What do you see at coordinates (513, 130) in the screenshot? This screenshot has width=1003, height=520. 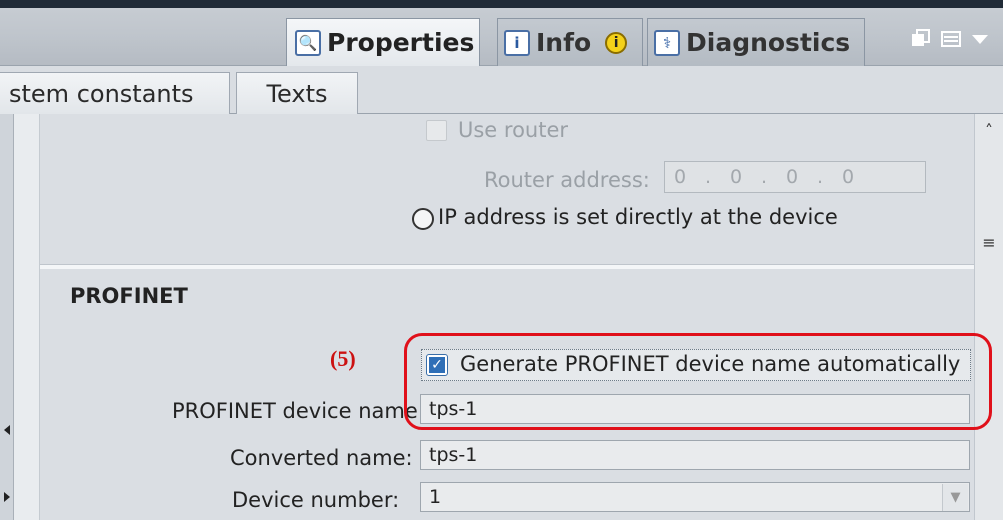 I see `use-router-label: Use router` at bounding box center [513, 130].